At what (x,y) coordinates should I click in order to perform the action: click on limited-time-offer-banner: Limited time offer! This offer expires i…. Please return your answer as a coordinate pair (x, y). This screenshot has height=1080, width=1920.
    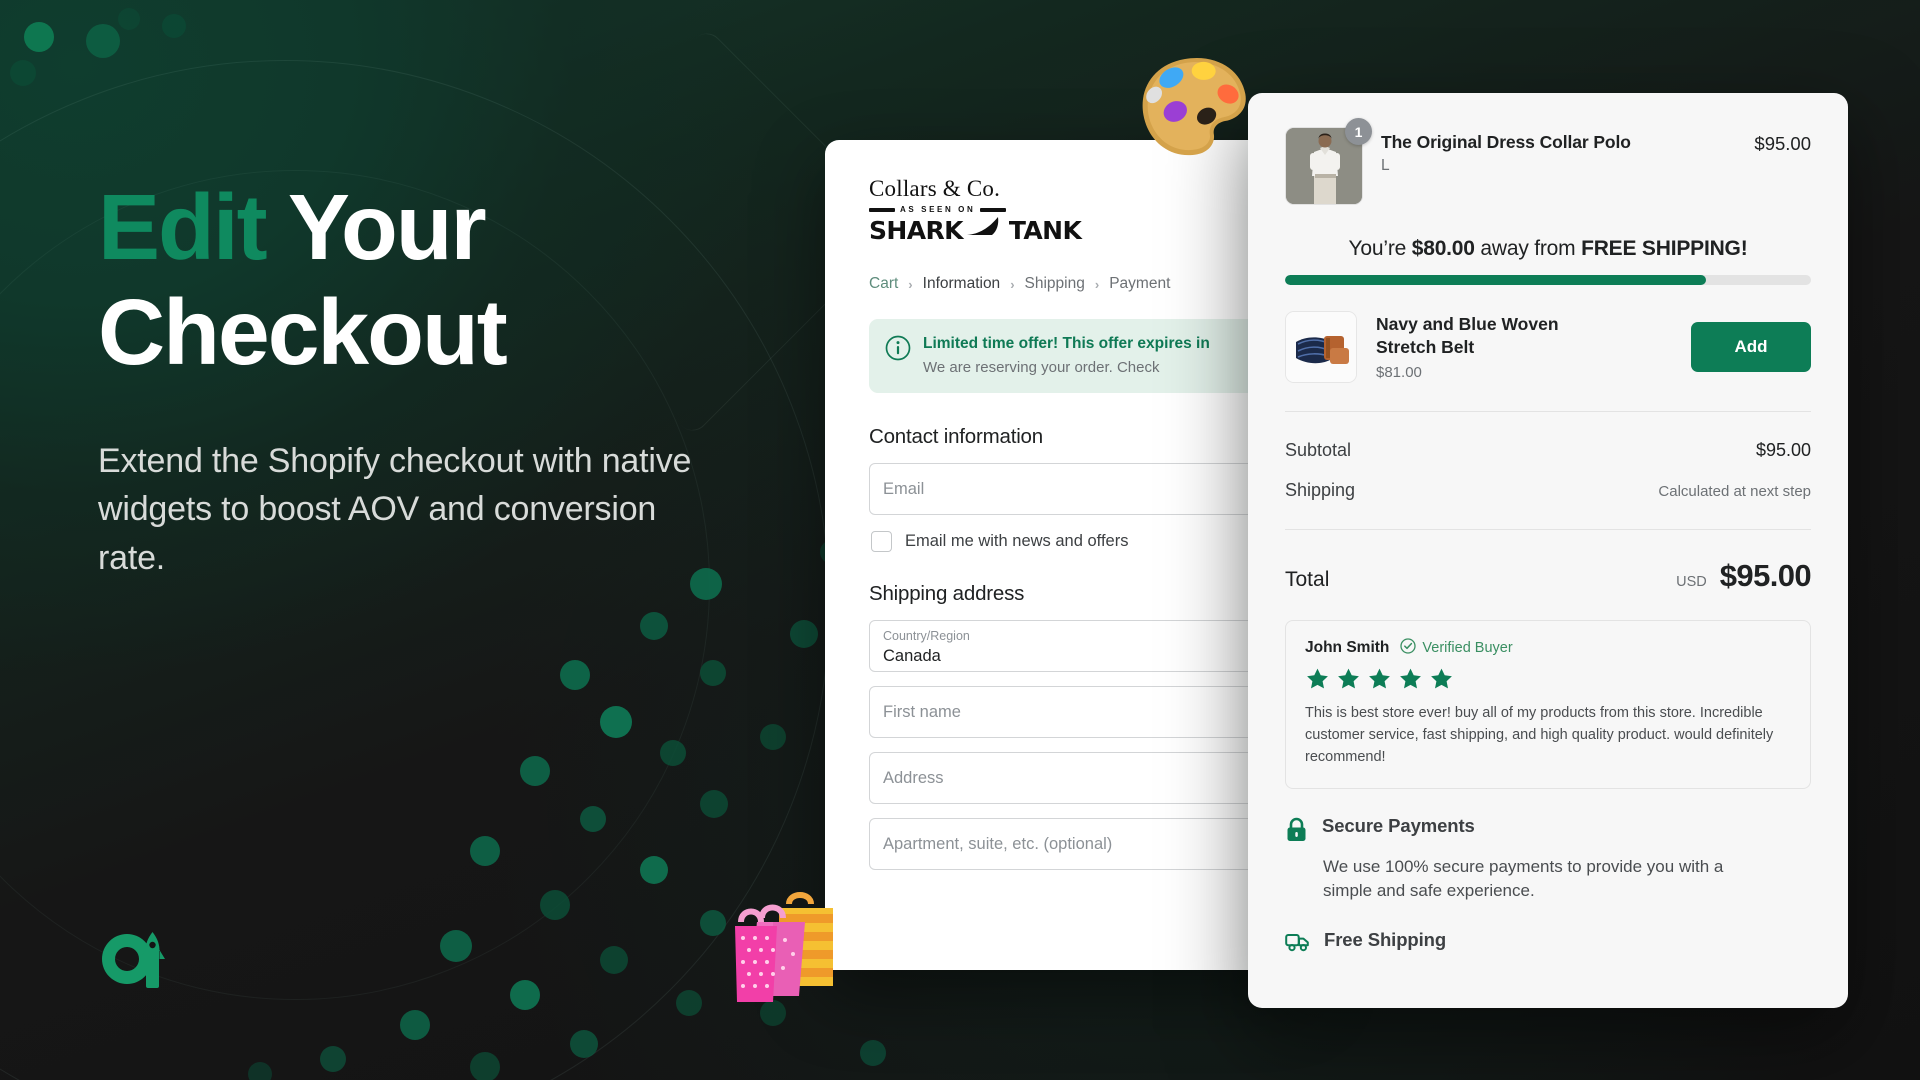
    Looking at the image, I should click on (1065, 356).